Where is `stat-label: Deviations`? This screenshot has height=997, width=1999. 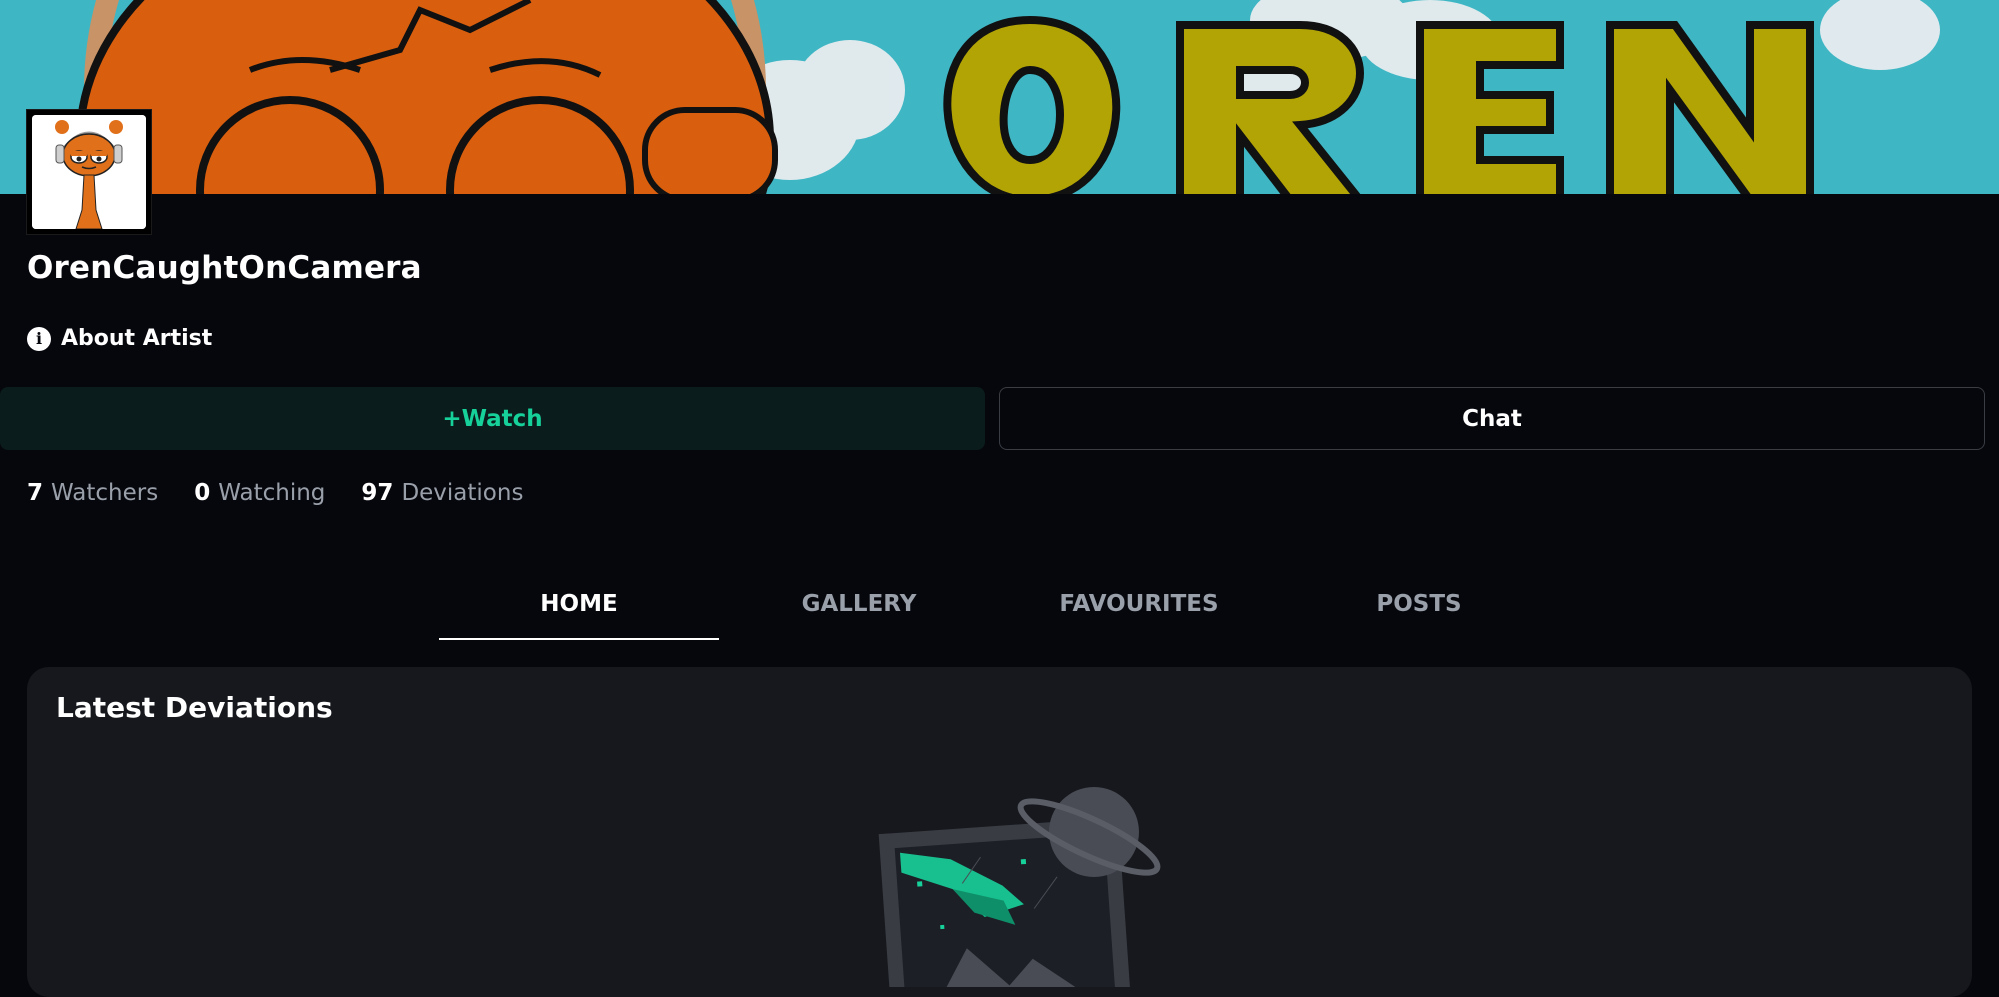 stat-label: Deviations is located at coordinates (462, 493).